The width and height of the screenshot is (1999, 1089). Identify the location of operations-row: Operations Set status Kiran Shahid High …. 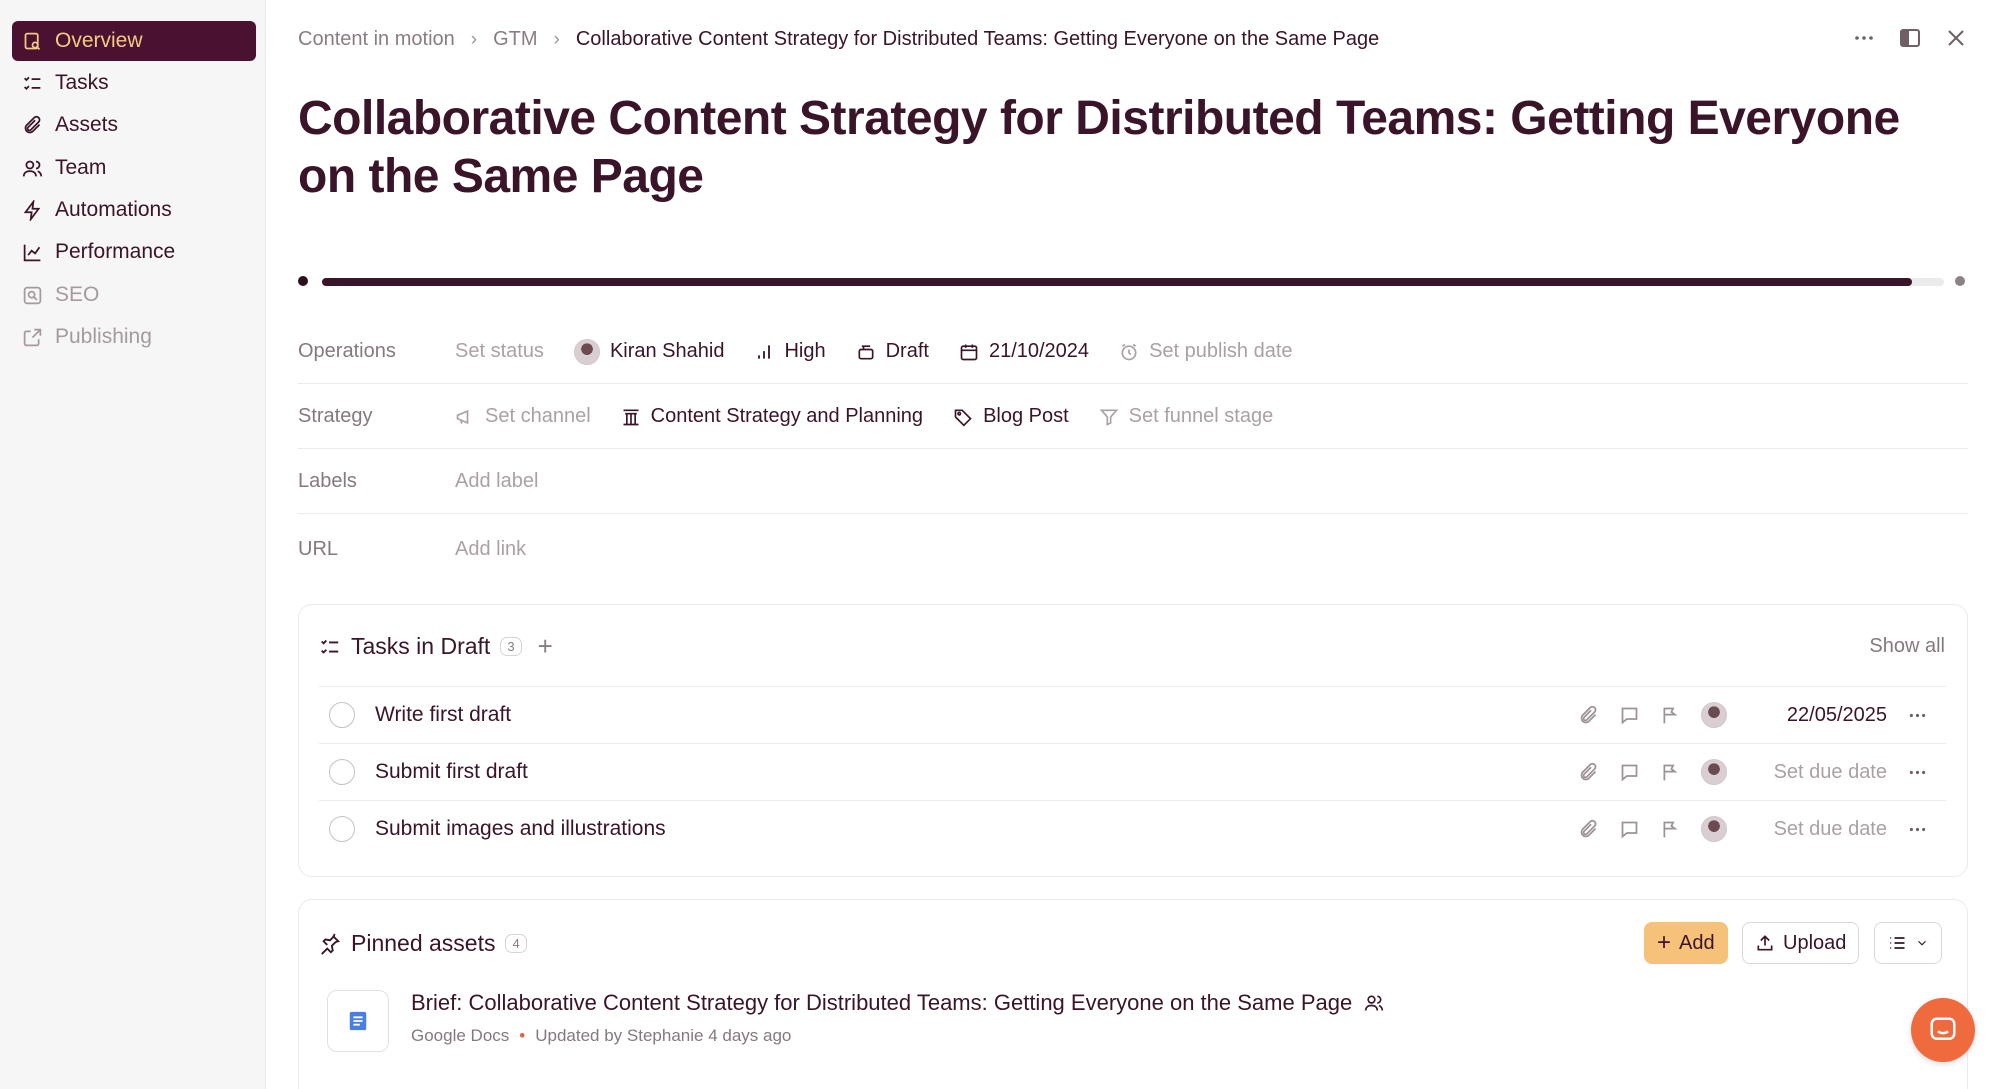
(1133, 352).